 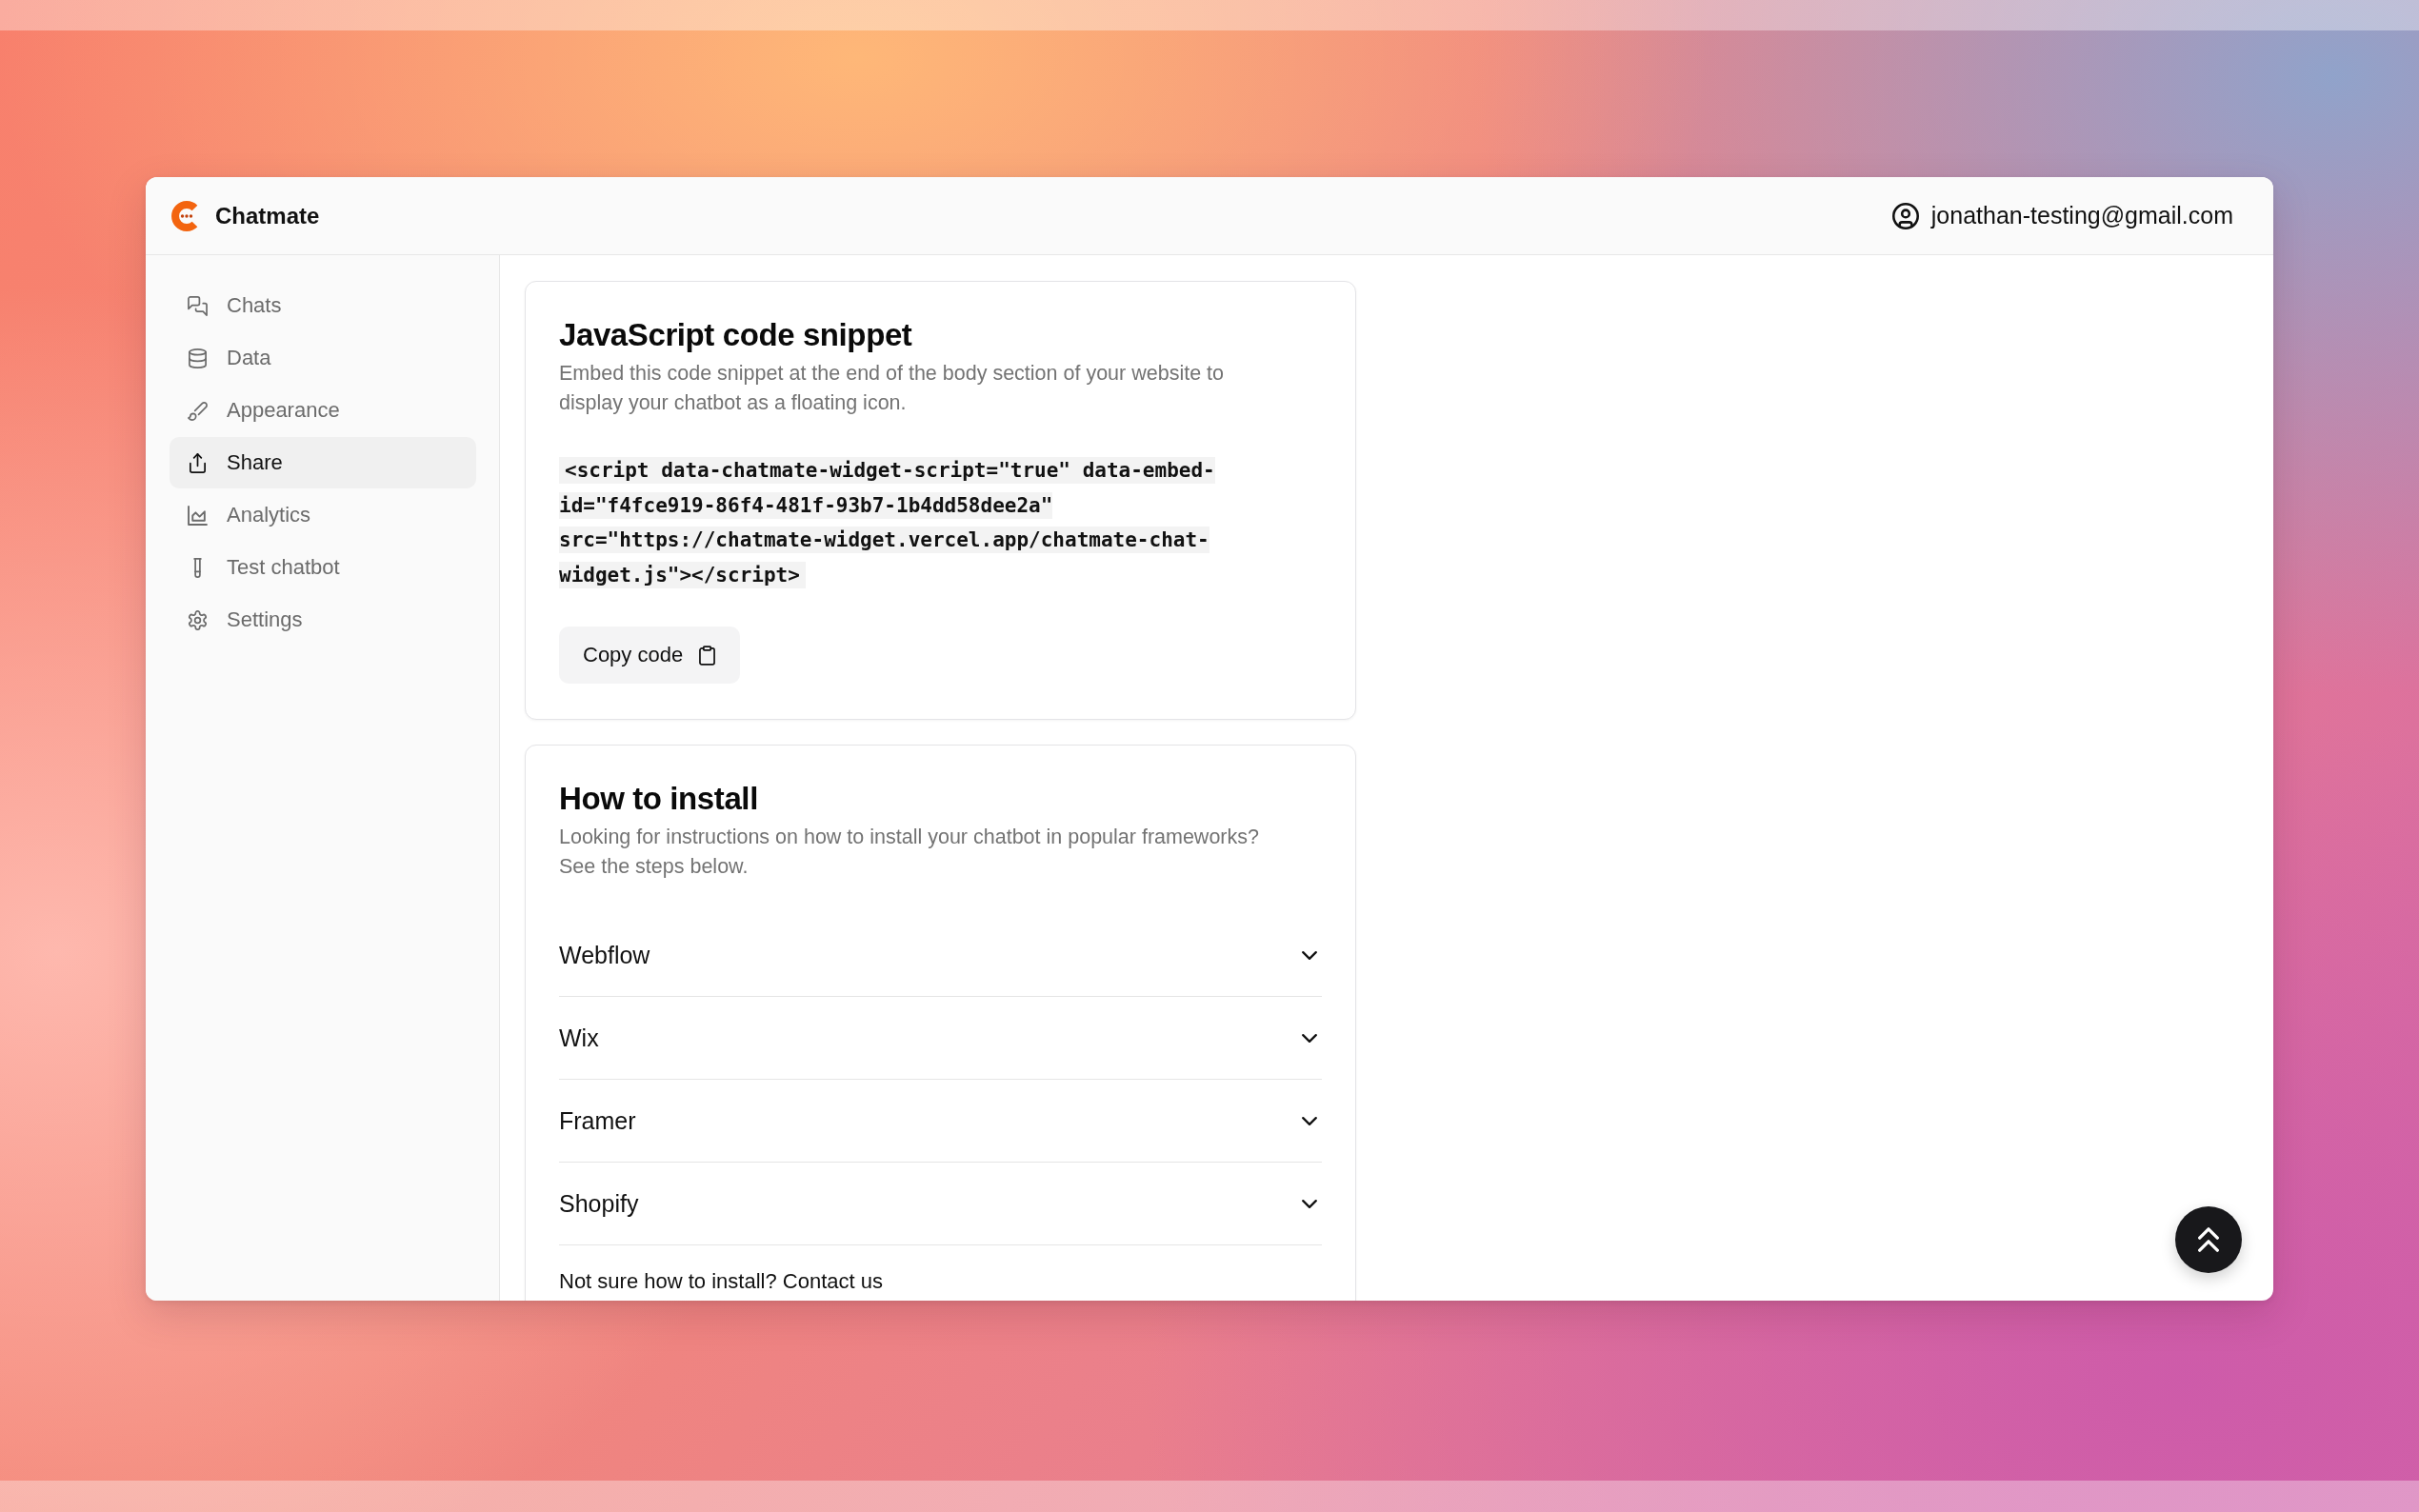 What do you see at coordinates (909, 852) in the screenshot?
I see `card-description: Looking for instructions on how to install your chatbot in popular frameworks? See the steps below.` at bounding box center [909, 852].